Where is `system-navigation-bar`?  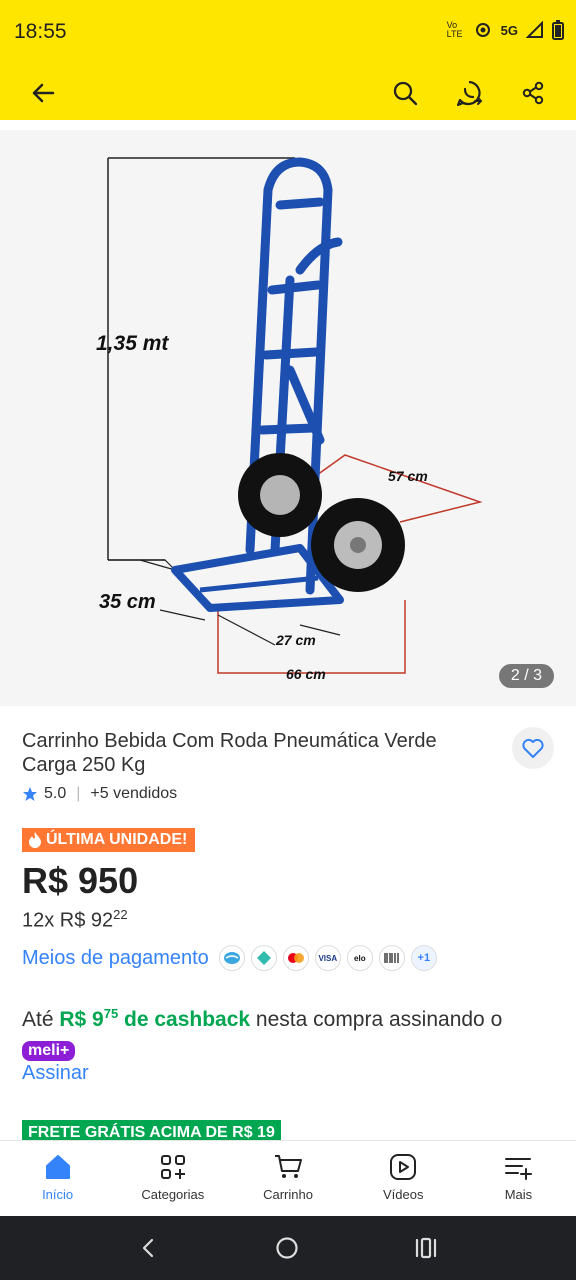
system-navigation-bar is located at coordinates (288, 1248).